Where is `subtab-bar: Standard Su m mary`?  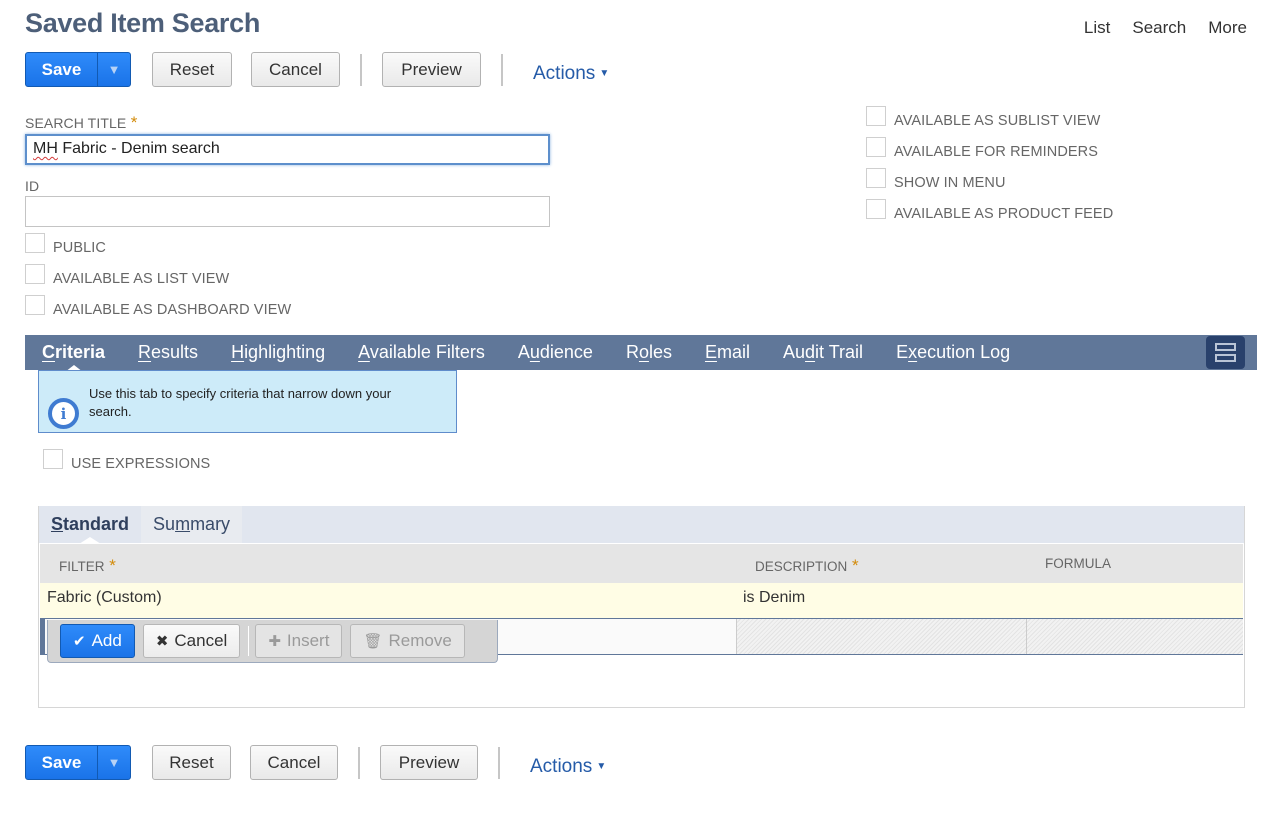
subtab-bar: Standard Su m mary is located at coordinates (641, 524).